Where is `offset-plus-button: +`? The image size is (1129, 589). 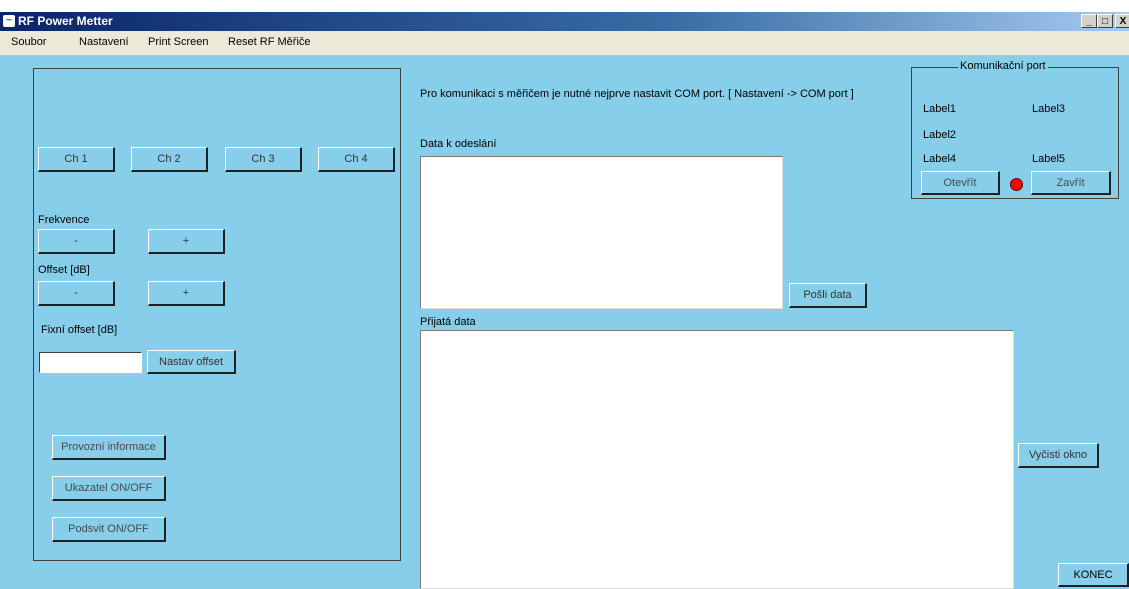
offset-plus-button: + is located at coordinates (186, 293).